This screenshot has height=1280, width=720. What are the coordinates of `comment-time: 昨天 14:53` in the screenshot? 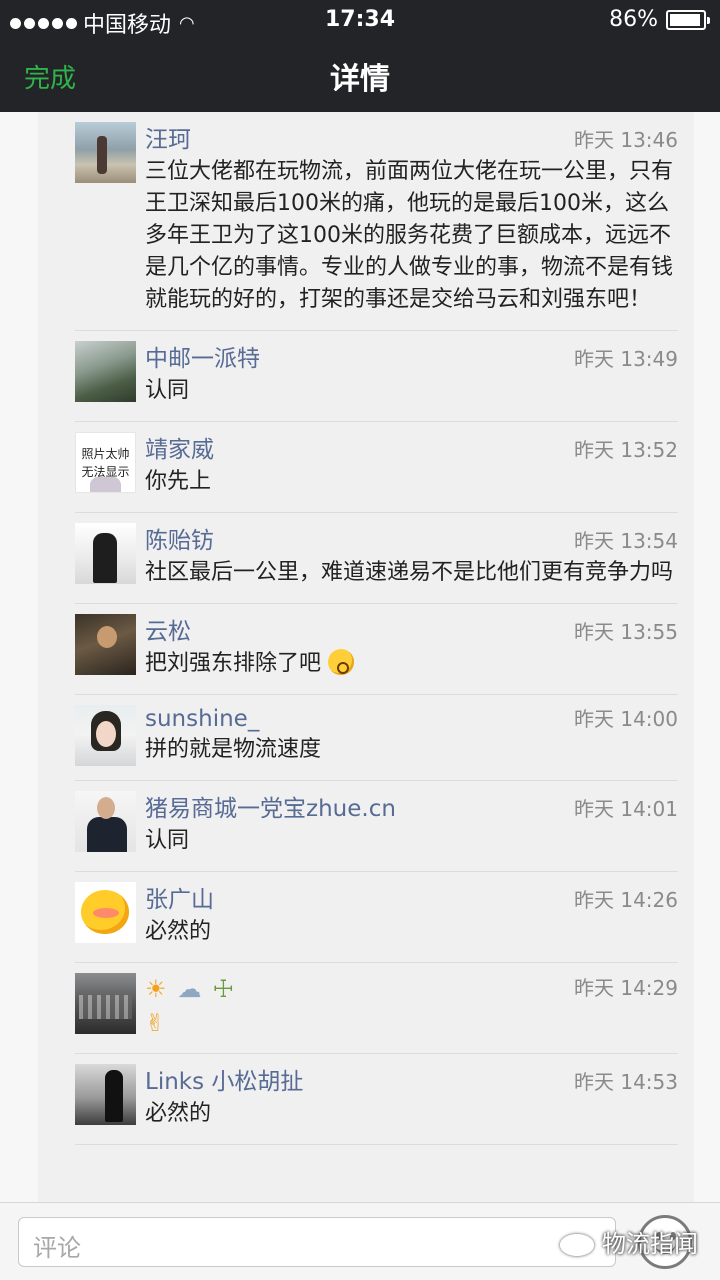 It's located at (626, 1082).